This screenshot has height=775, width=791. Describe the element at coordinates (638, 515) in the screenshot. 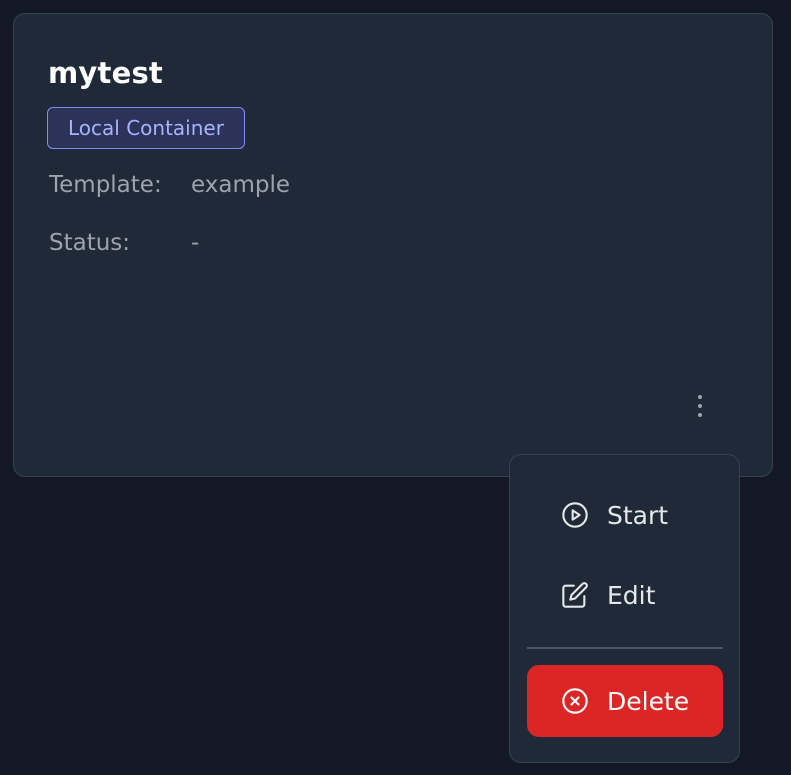

I see `start-label: Start` at that location.